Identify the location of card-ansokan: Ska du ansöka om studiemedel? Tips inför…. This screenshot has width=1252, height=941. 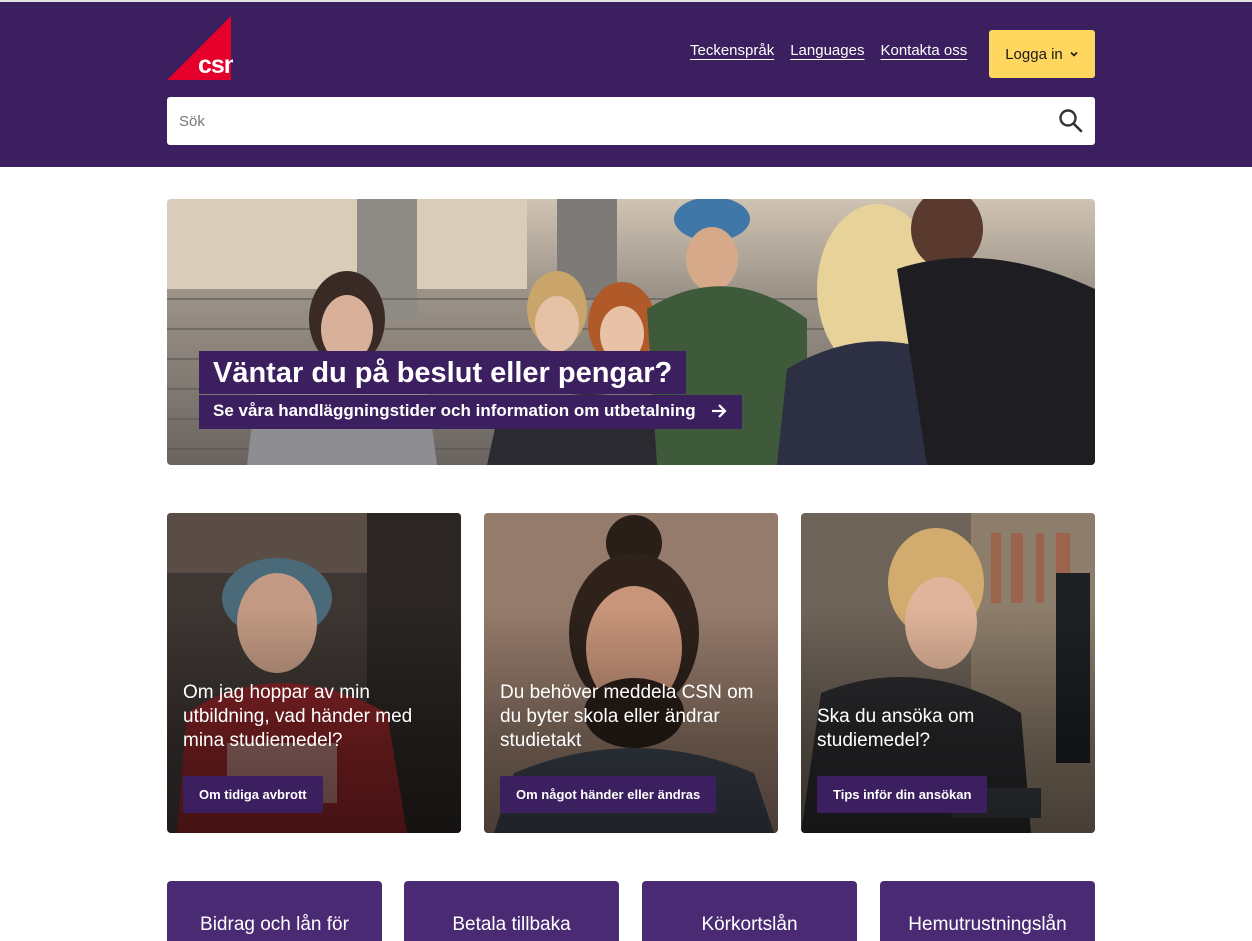
(948, 673).